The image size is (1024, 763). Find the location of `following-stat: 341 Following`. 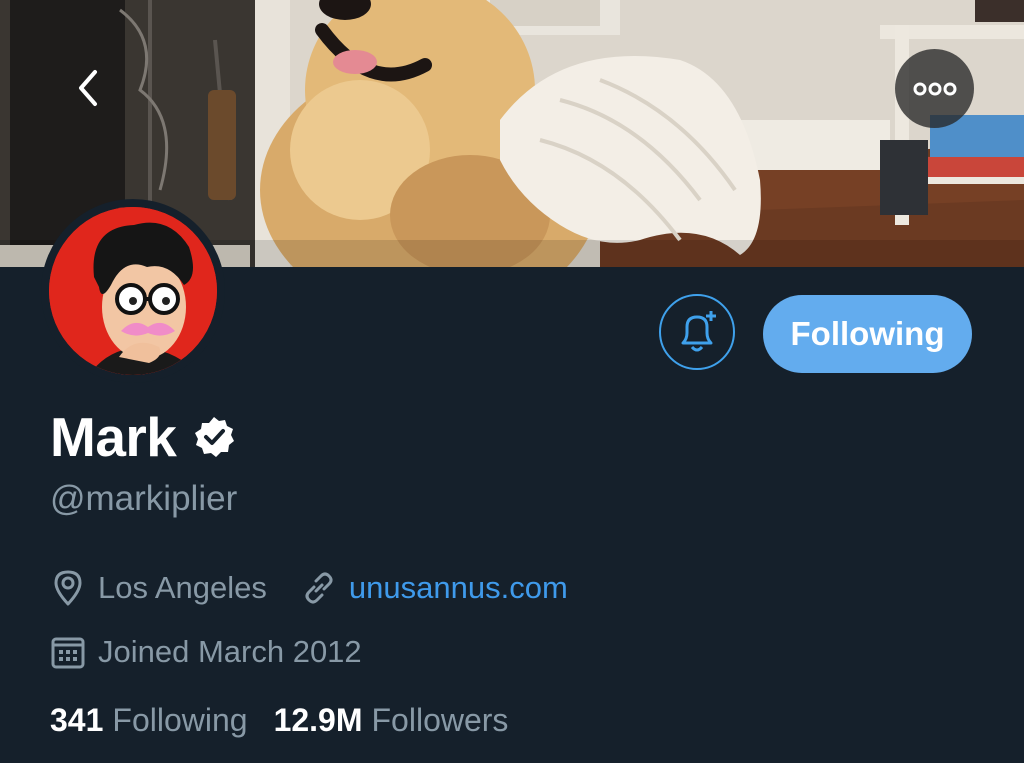

following-stat: 341 Following is located at coordinates (149, 720).